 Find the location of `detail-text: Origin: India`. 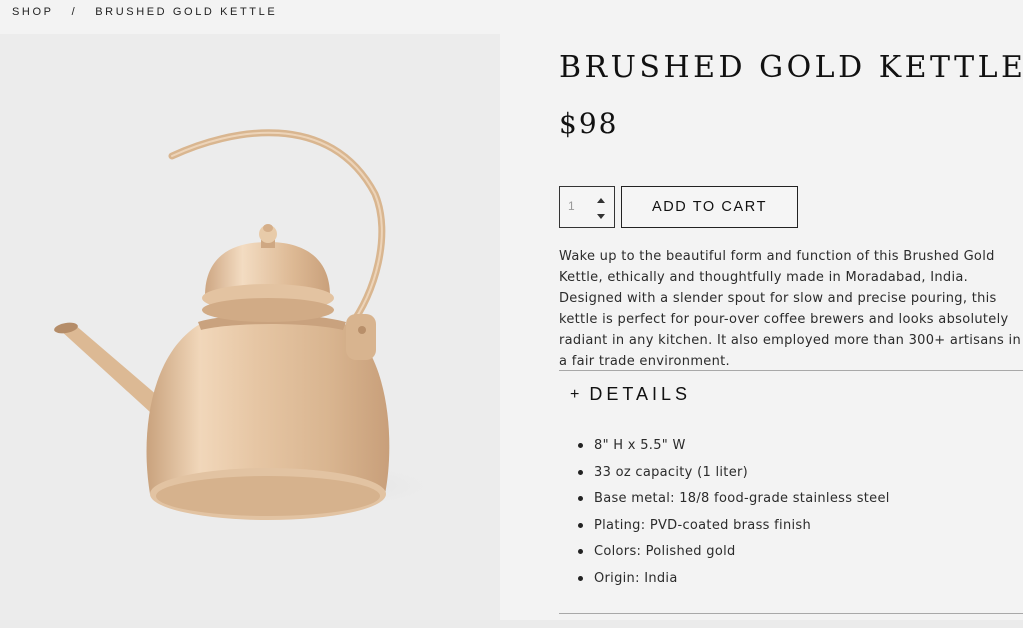

detail-text: Origin: India is located at coordinates (636, 578).